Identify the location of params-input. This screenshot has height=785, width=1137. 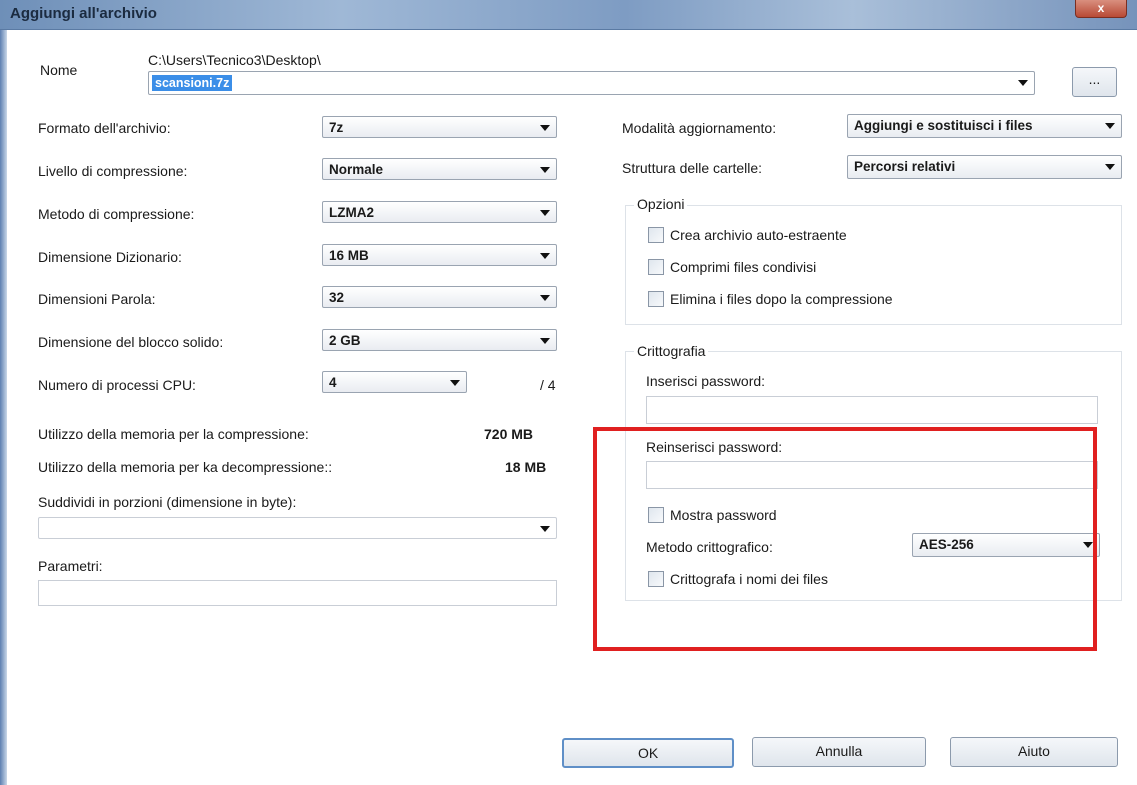
(297, 593).